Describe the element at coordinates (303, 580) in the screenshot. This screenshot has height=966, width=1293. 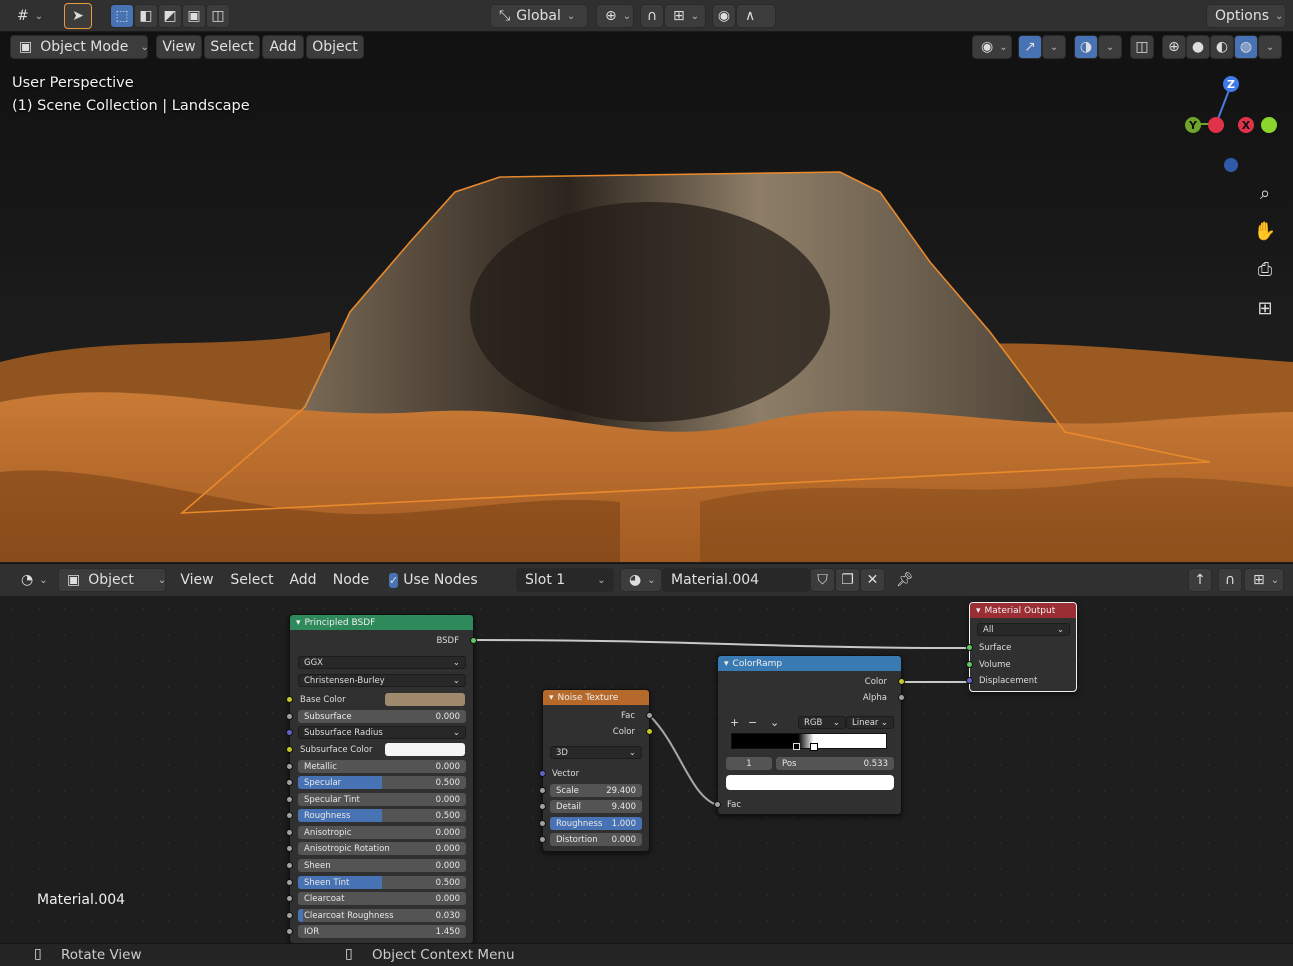
I see `node-add-menu: Add` at that location.